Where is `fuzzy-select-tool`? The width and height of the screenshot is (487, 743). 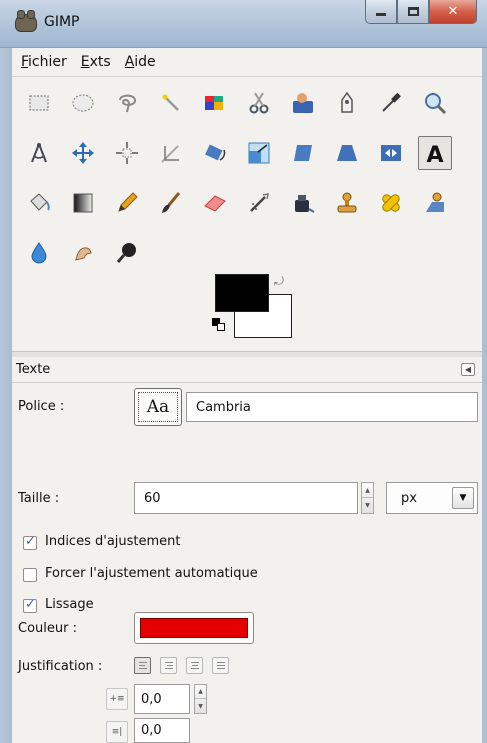 fuzzy-select-tool is located at coordinates (171, 103).